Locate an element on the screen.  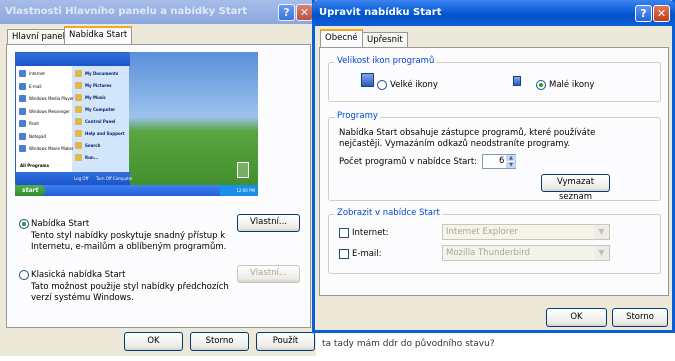
large-icons-radio is located at coordinates (382, 85).